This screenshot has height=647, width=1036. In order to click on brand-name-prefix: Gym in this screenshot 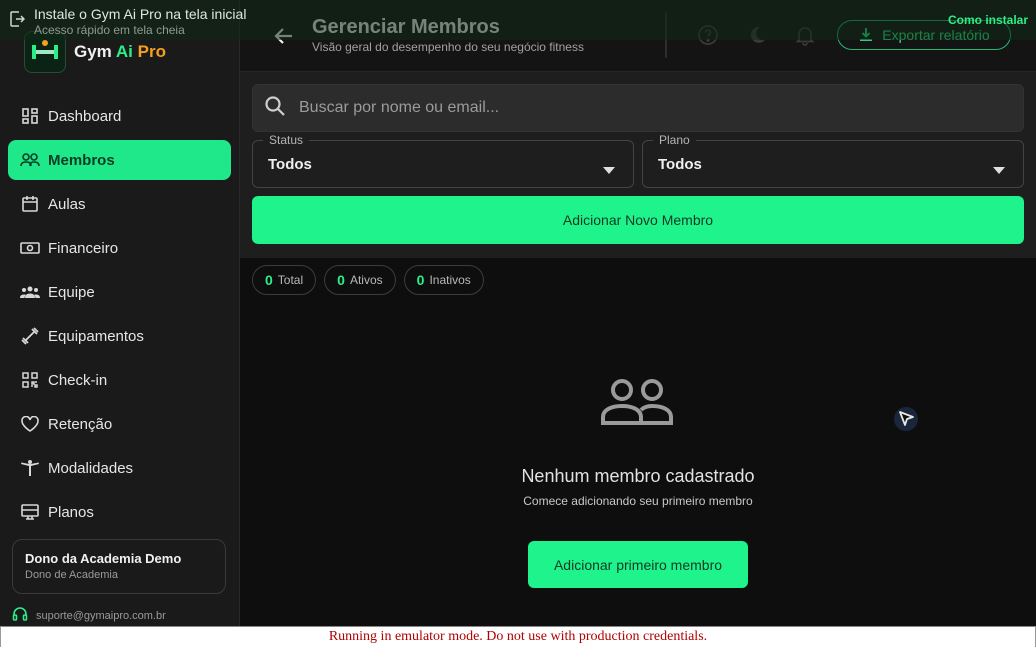, I will do `click(95, 51)`.